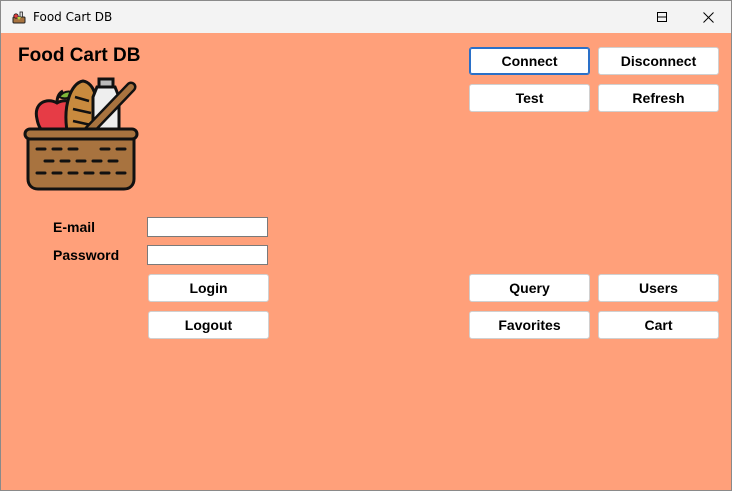 This screenshot has height=491, width=732. I want to click on login-button: Login, so click(208, 288).